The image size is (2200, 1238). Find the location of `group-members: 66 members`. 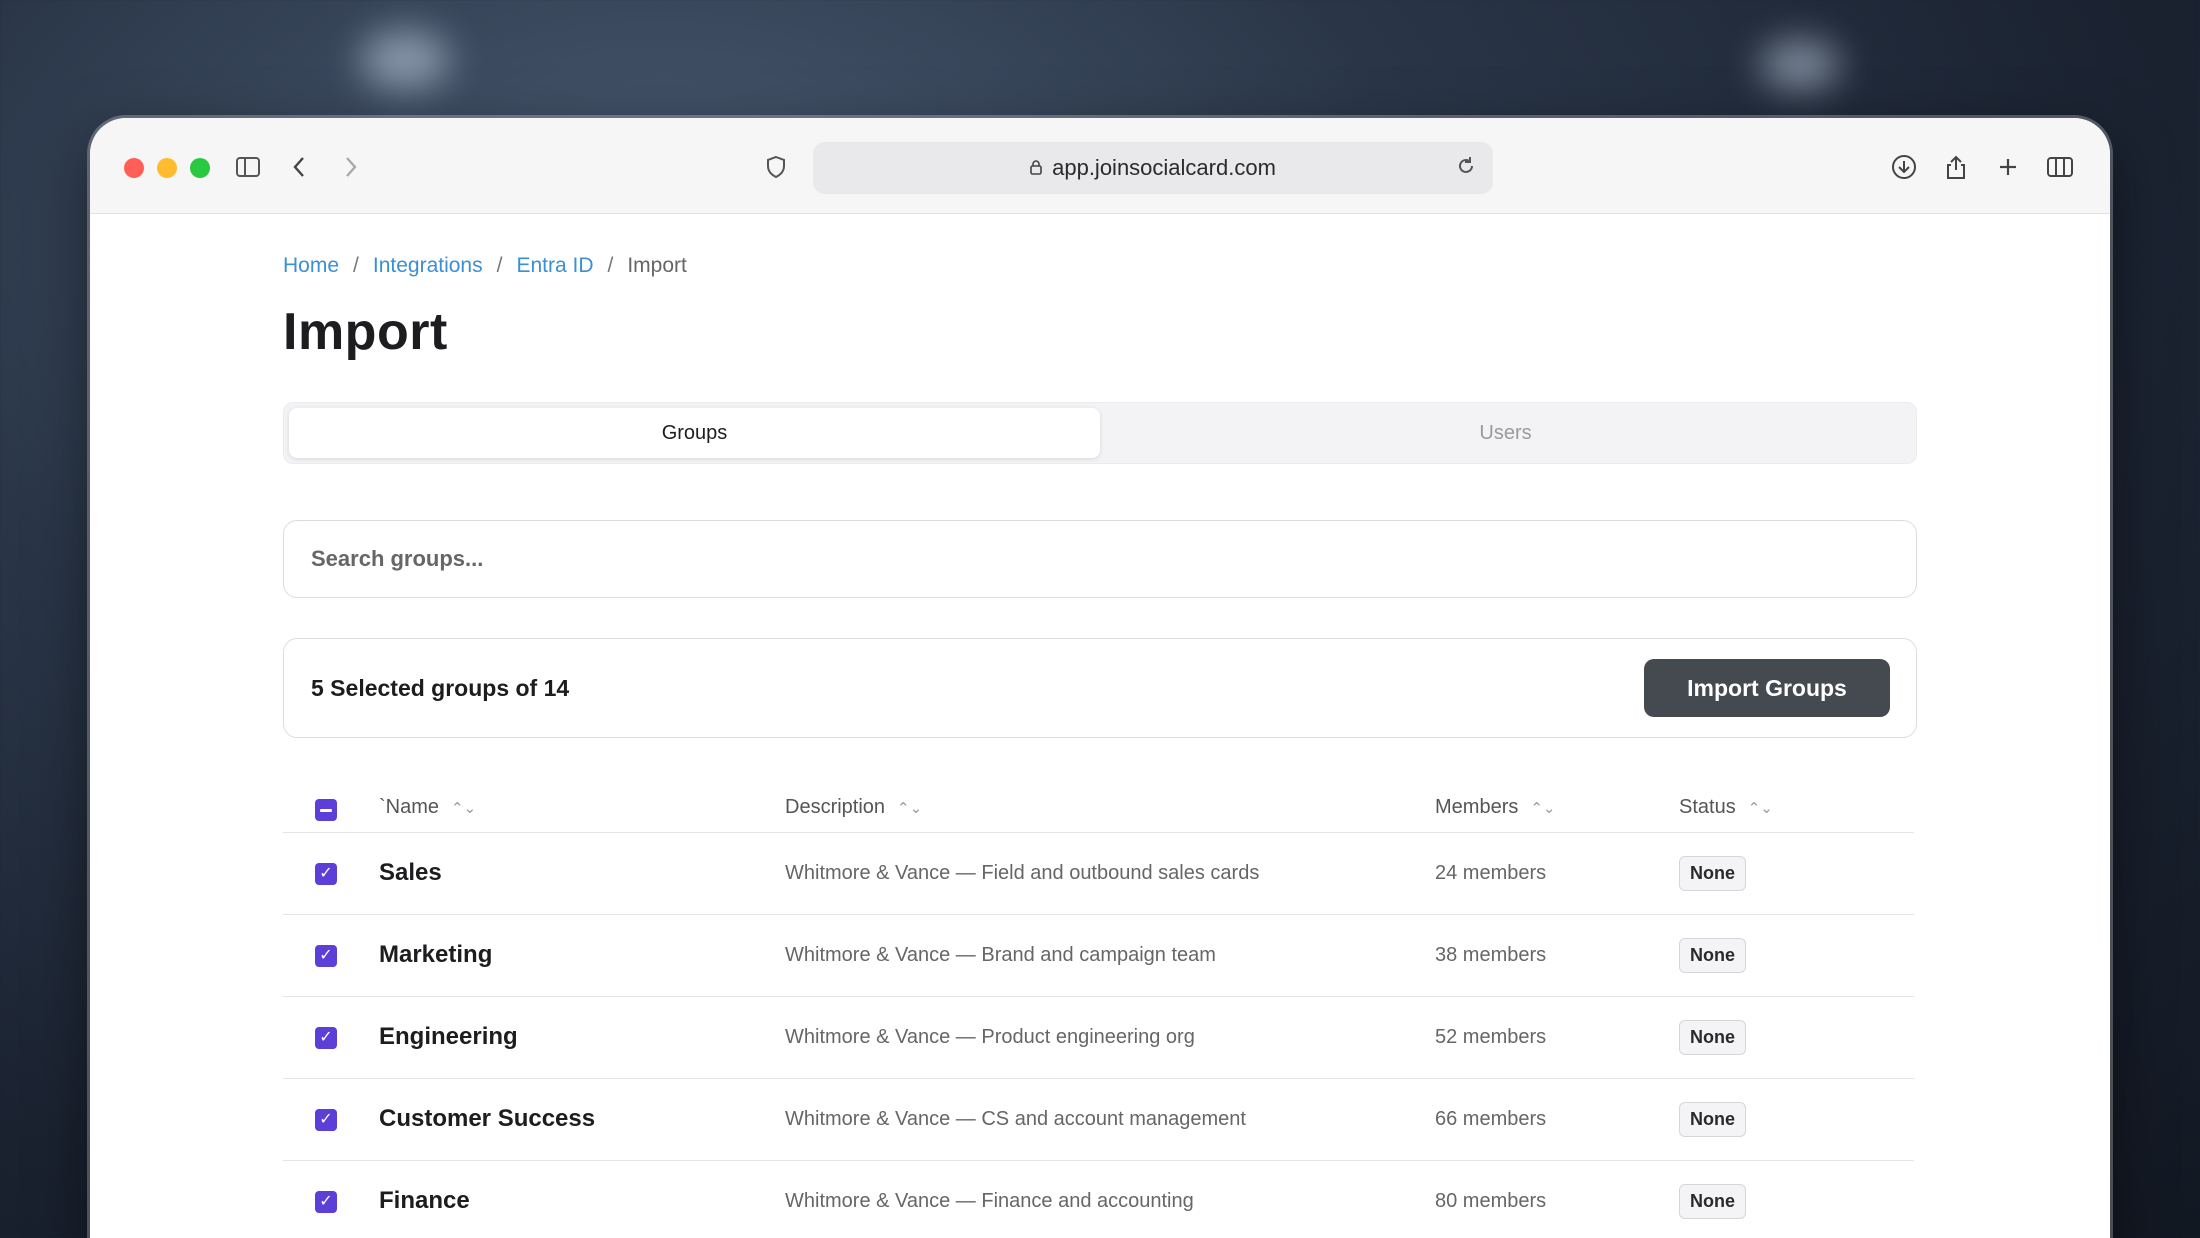

group-members: 66 members is located at coordinates (1557, 1119).